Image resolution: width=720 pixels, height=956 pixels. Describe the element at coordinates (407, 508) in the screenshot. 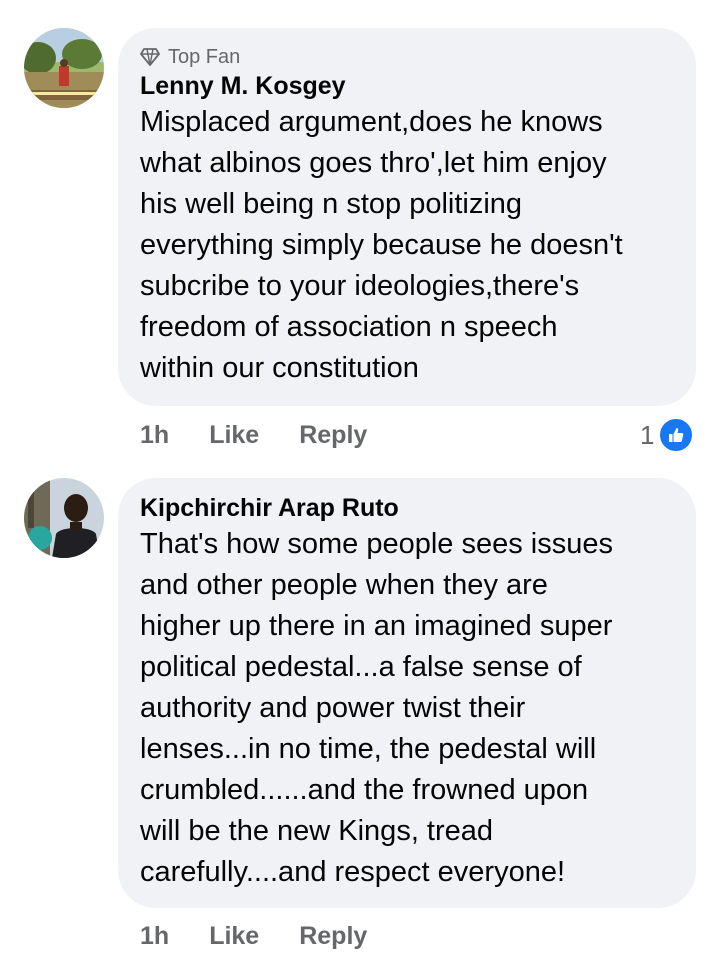

I see `comment-author: Kipchirchir Arap Ruto` at that location.